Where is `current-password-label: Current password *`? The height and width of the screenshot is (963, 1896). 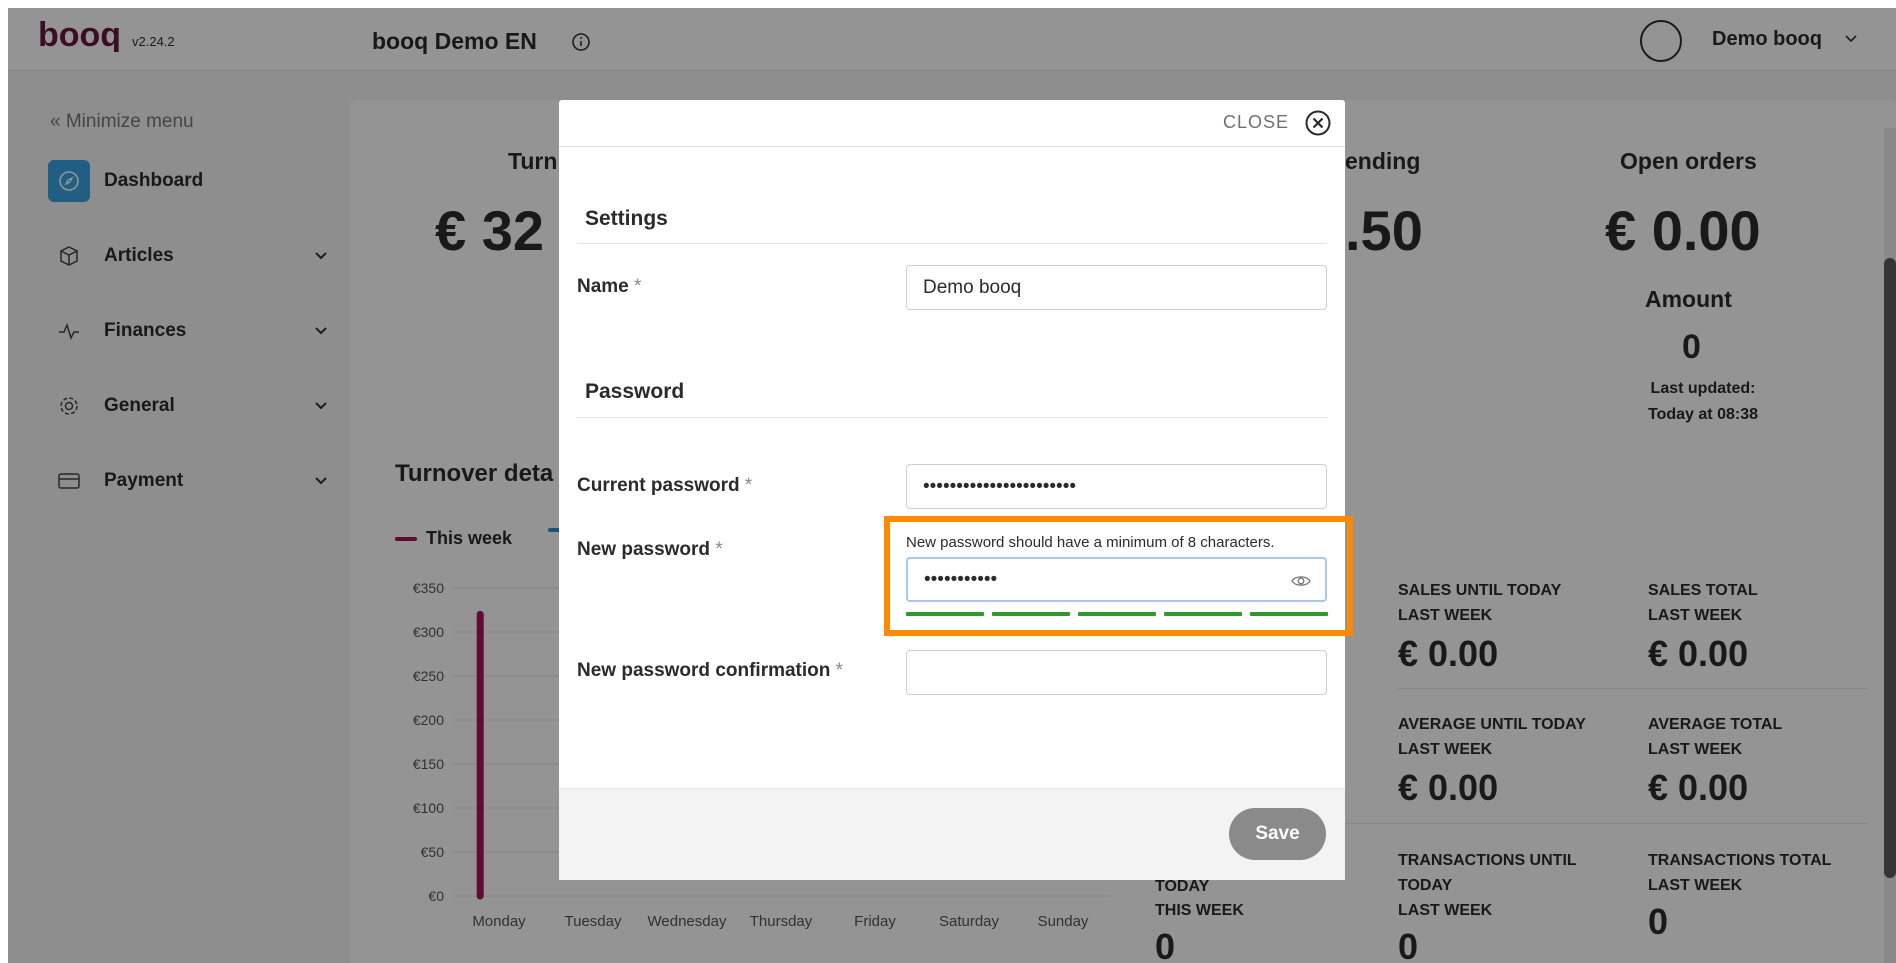 current-password-label: Current password * is located at coordinates (664, 486).